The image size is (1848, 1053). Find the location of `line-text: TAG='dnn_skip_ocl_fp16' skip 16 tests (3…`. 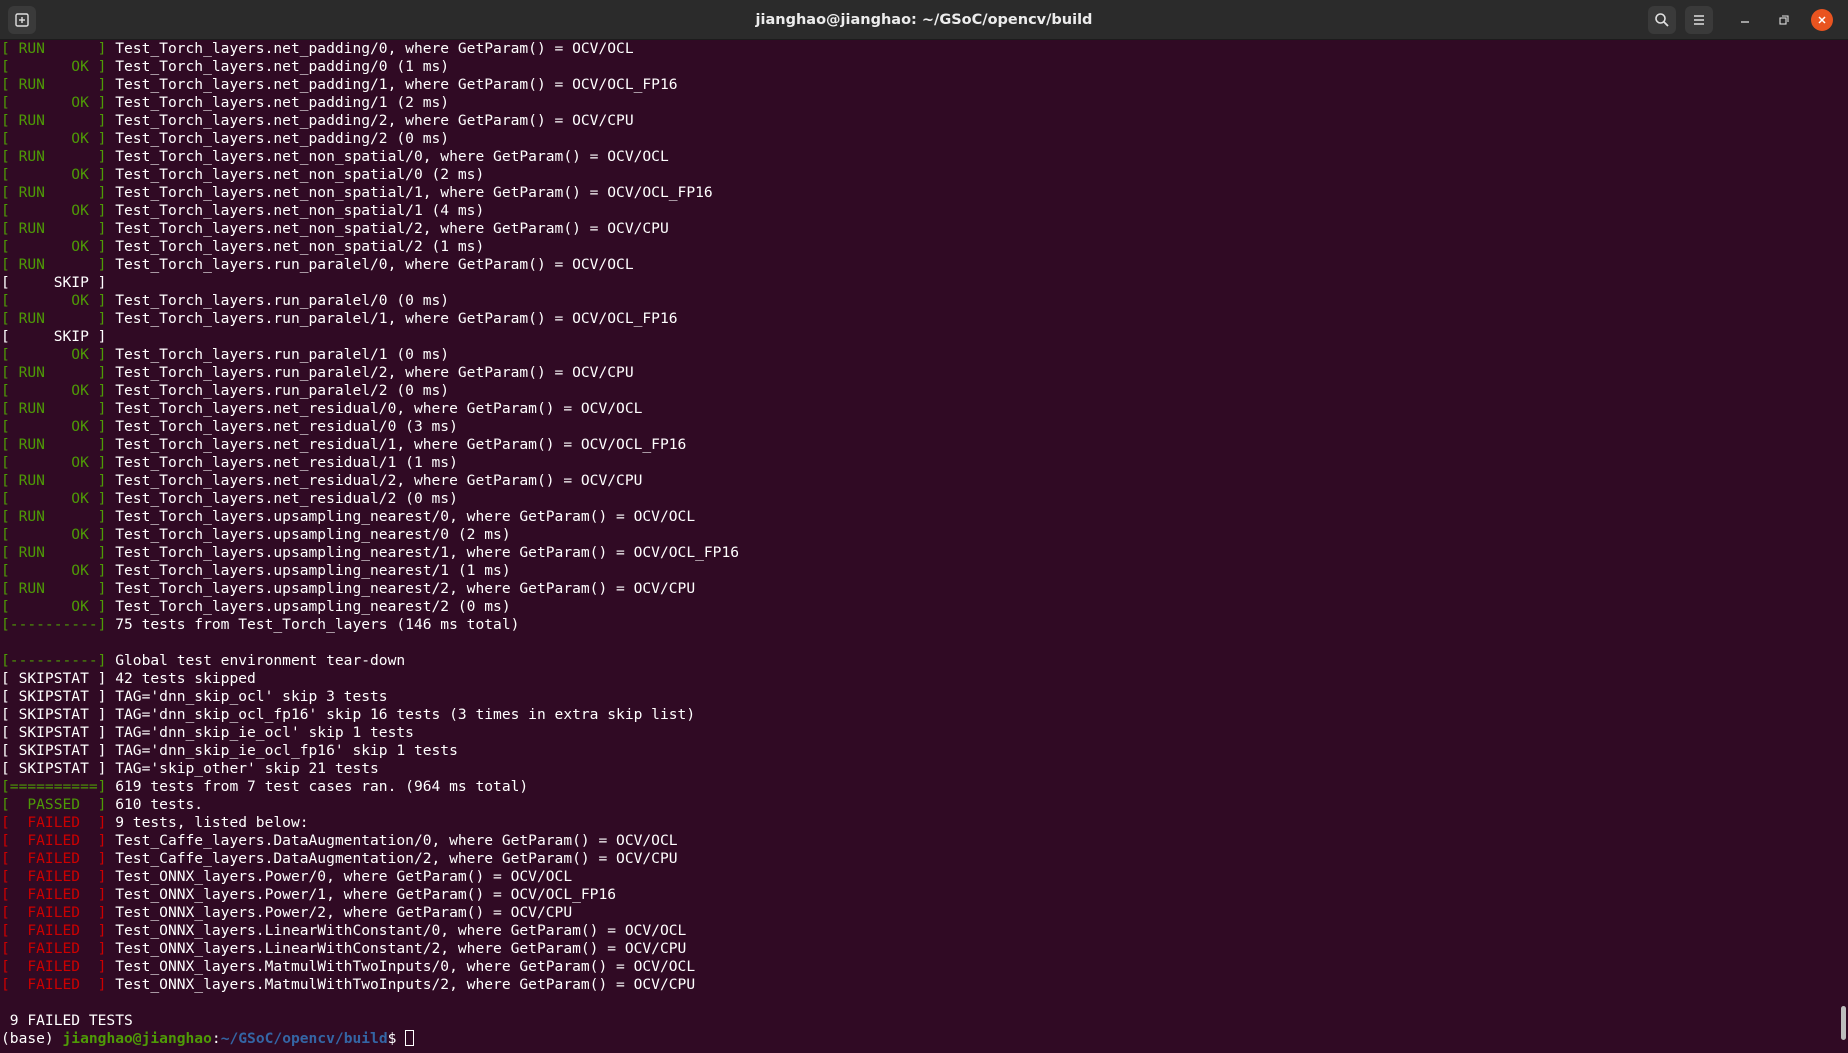

line-text: TAG='dnn_skip_ocl_fp16' skip 16 tests (3… is located at coordinates (401, 714).